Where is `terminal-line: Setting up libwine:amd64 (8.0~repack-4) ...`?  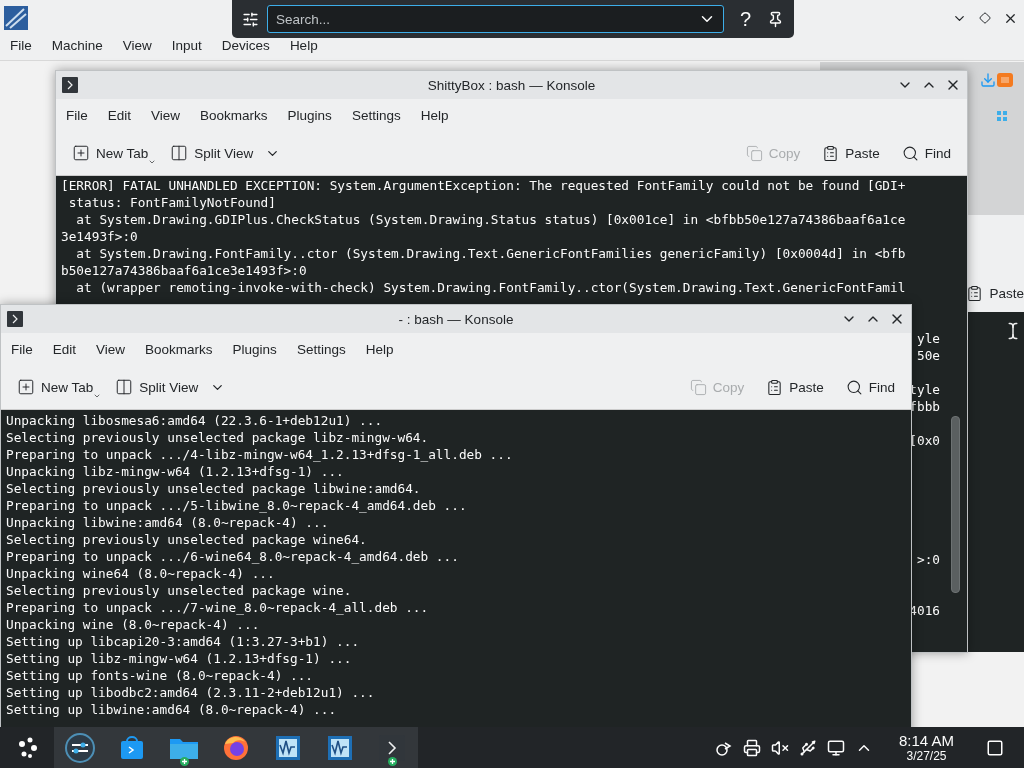 terminal-line: Setting up libwine:amd64 (8.0~repack-4) ... is located at coordinates (171, 709).